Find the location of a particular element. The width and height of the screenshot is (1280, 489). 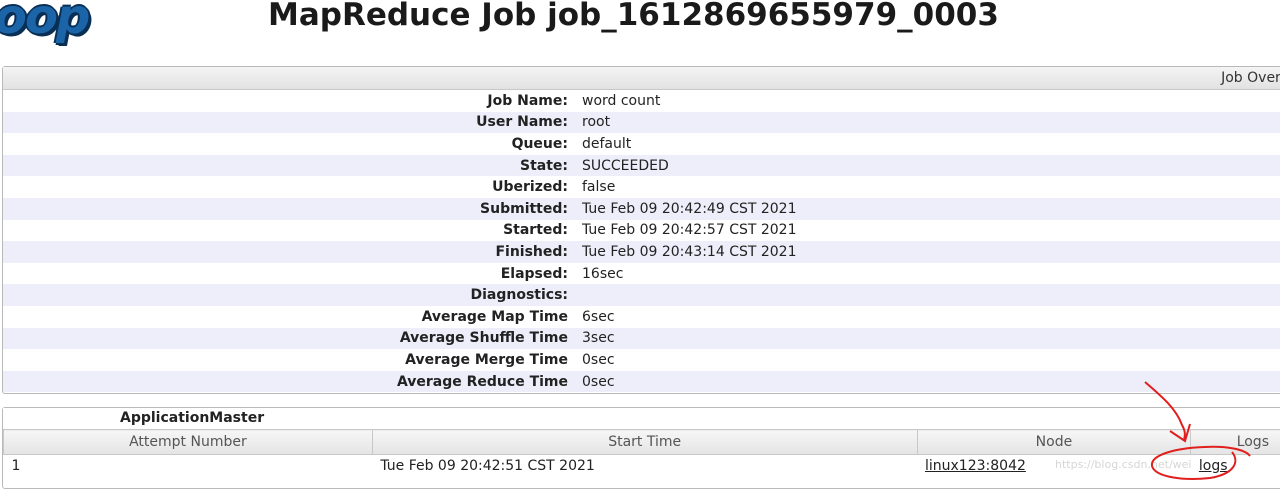

row-value: default is located at coordinates (931, 144).